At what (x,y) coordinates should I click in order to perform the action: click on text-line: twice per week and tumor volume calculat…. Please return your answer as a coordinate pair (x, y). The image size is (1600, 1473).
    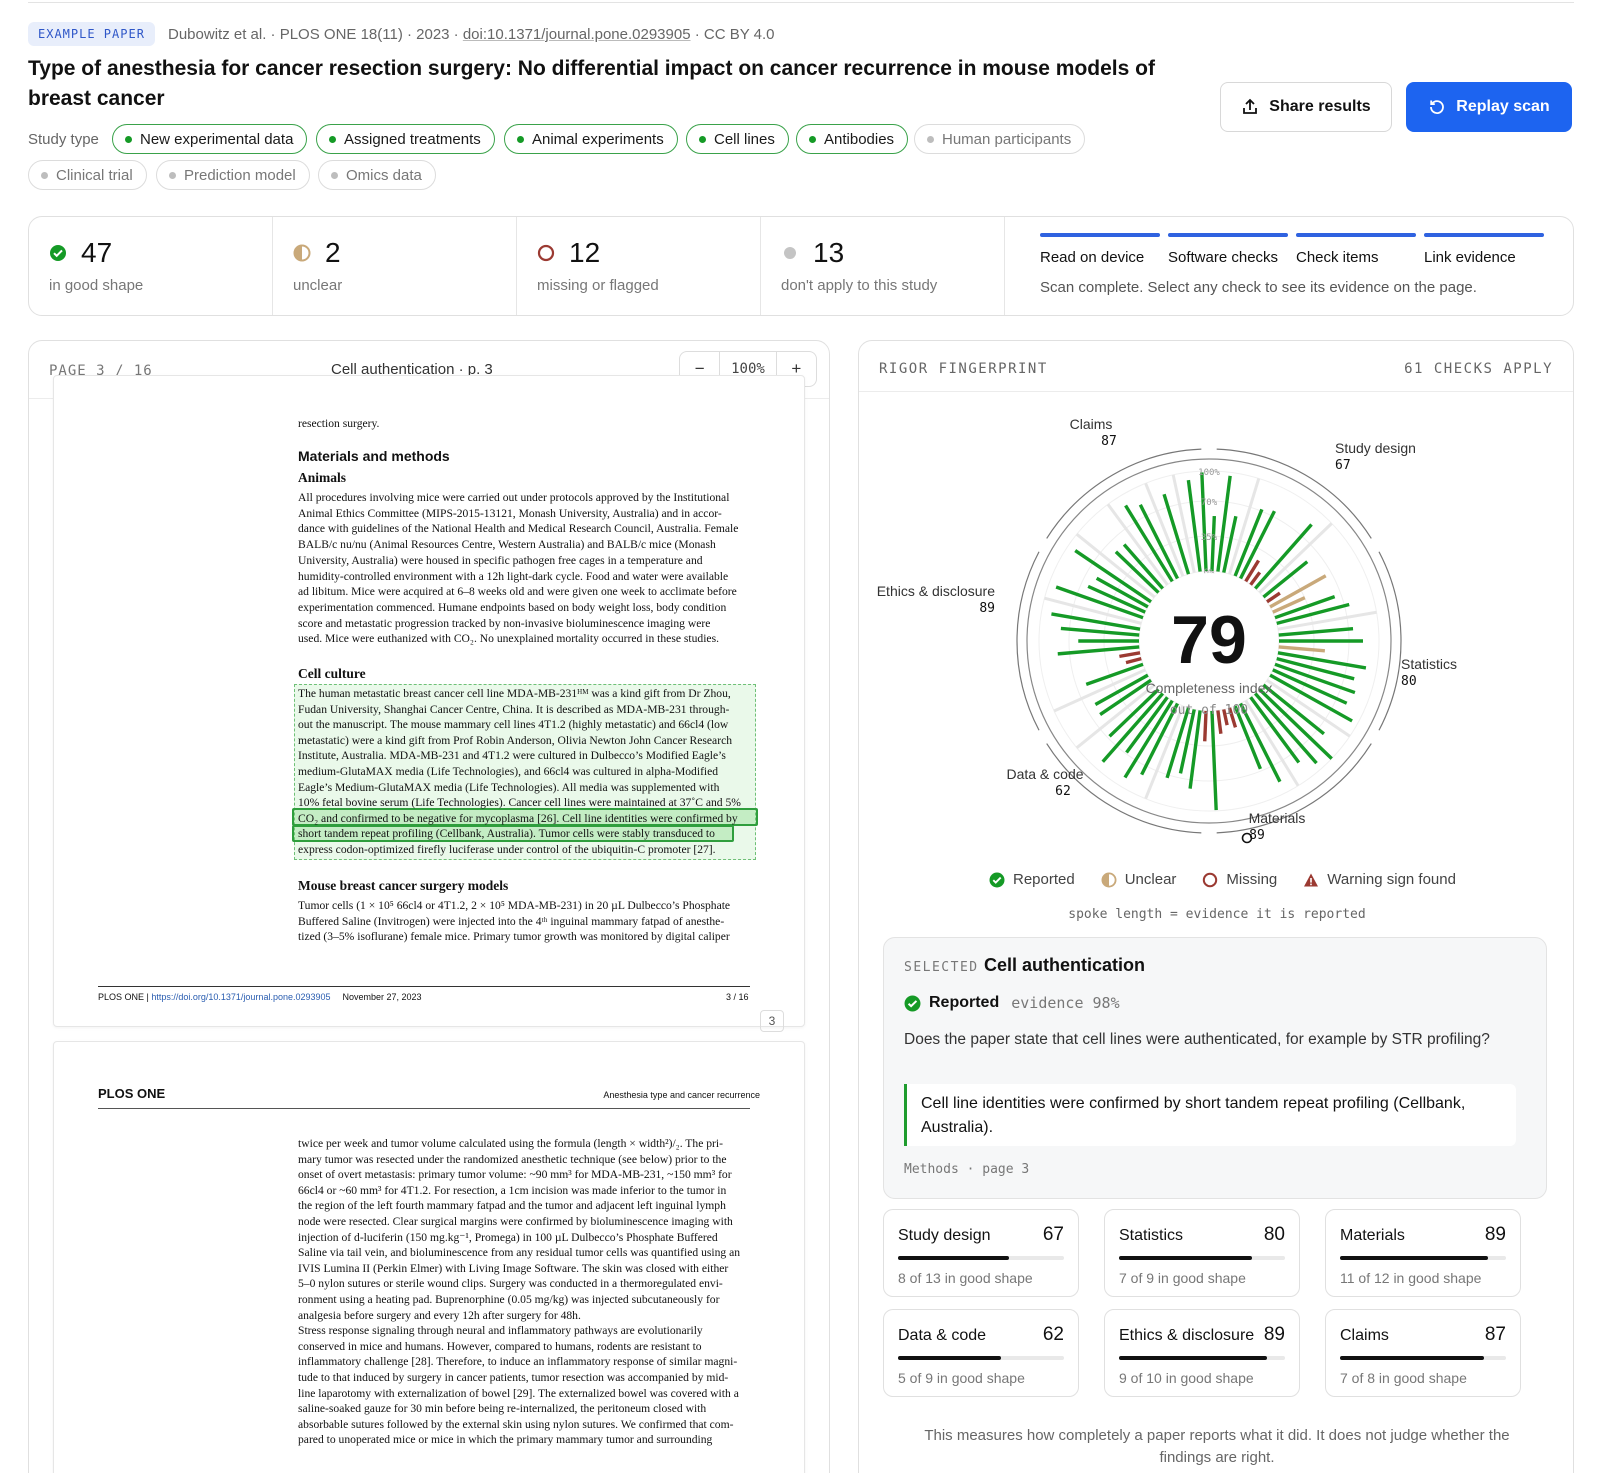
    Looking at the image, I should click on (510, 1143).